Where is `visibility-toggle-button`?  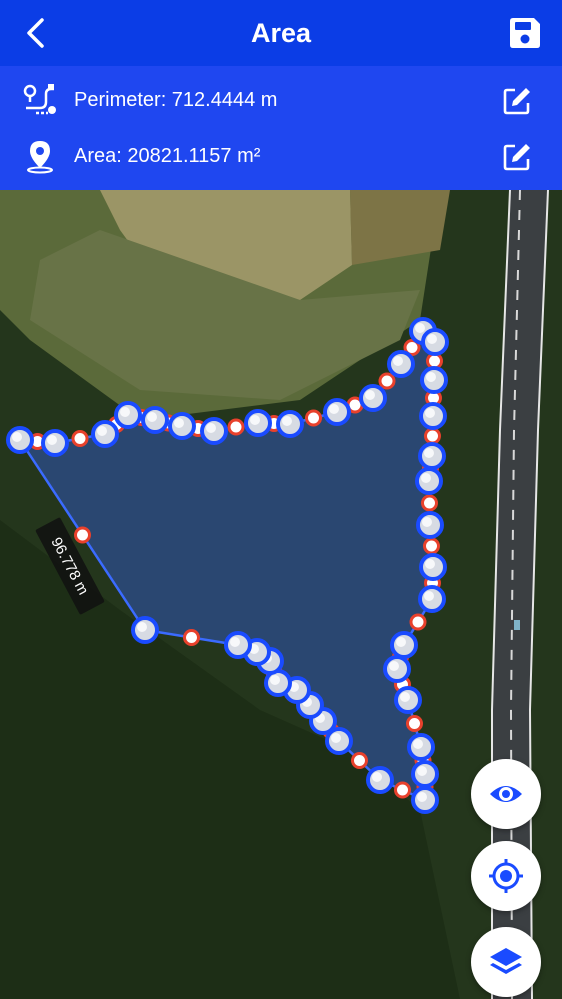
visibility-toggle-button is located at coordinates (506, 794).